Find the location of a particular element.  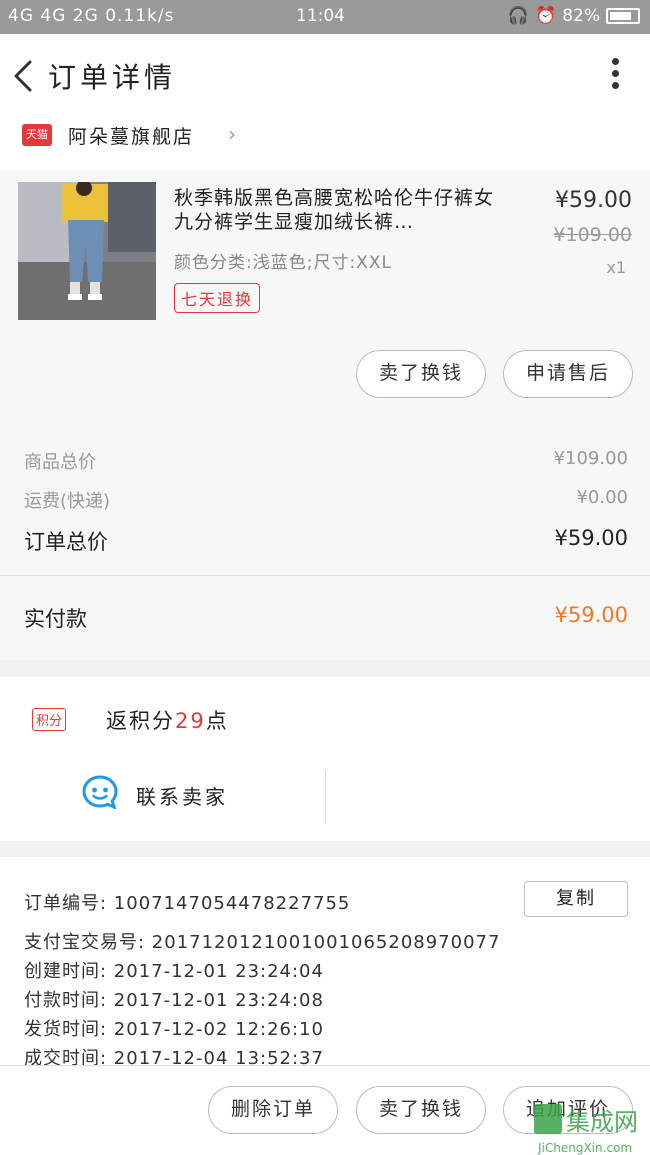

headphones-icon: 🎧 is located at coordinates (518, 16).